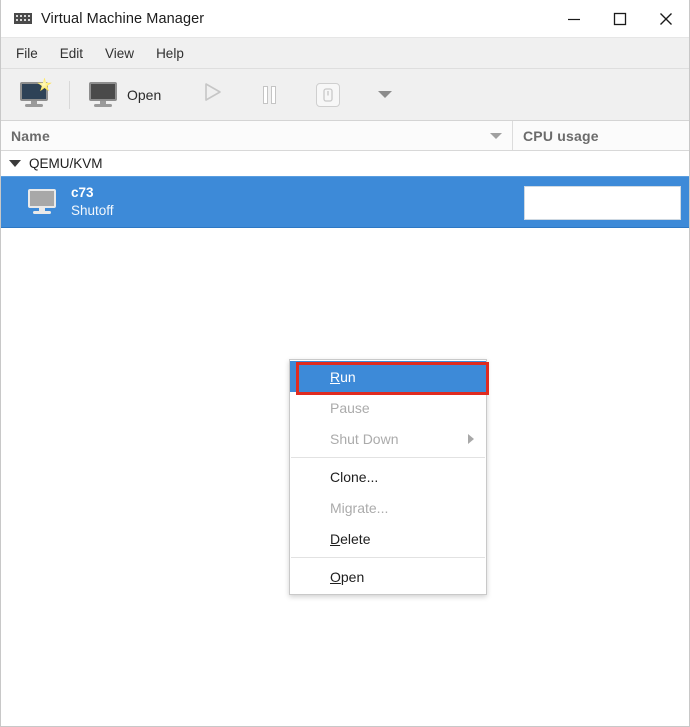  What do you see at coordinates (335, 376) in the screenshot?
I see `context-menu-item-run-mnemonic: R` at bounding box center [335, 376].